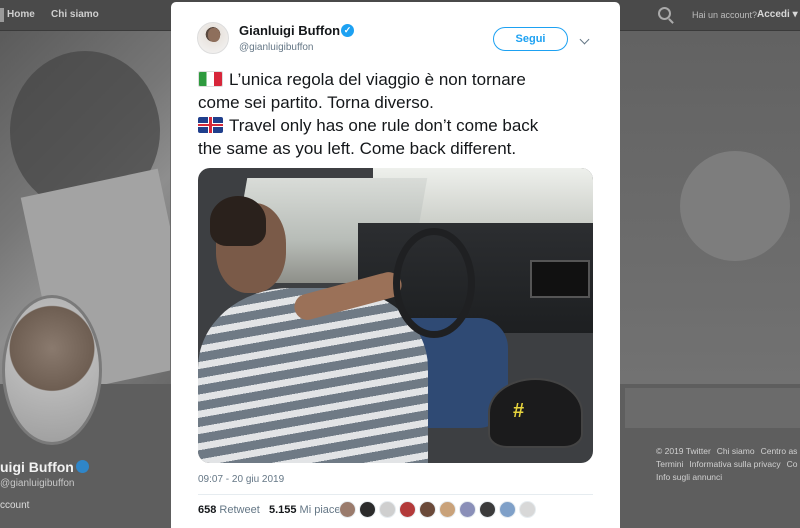 The image size is (800, 528). I want to click on profile-avatar, so click(52, 370).